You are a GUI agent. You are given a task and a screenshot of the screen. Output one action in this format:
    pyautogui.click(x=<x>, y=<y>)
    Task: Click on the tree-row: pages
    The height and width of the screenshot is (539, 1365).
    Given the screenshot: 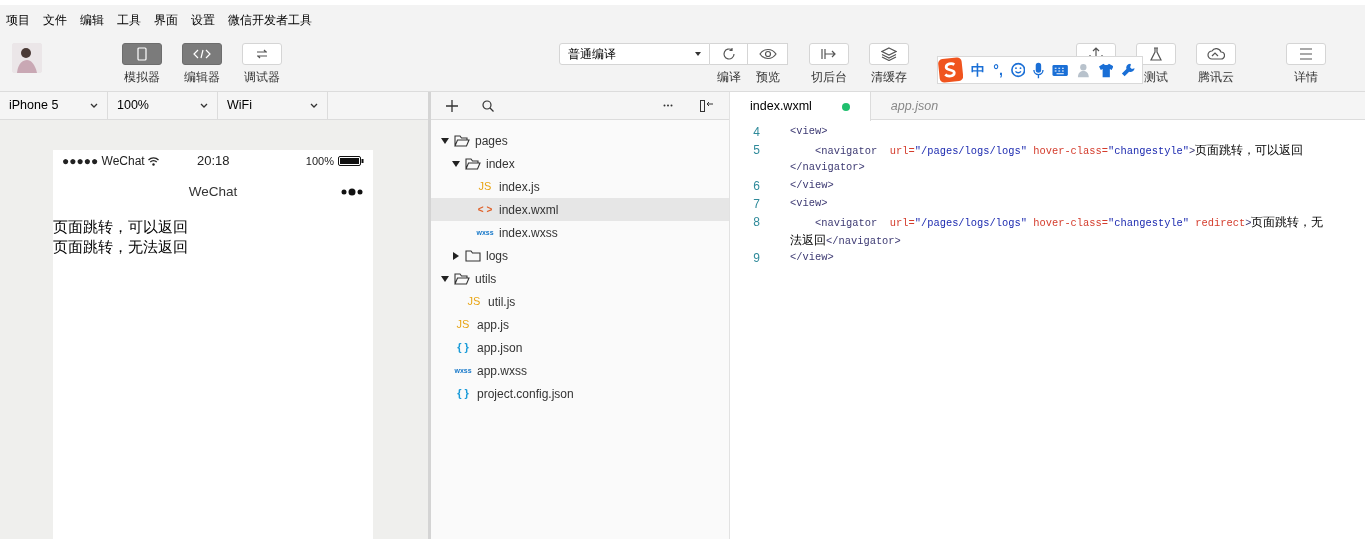 What is the action you would take?
    pyautogui.click(x=580, y=140)
    